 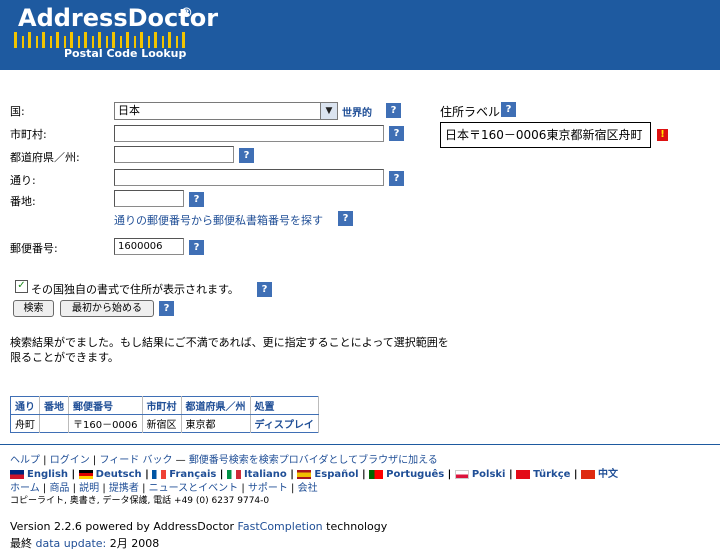 What do you see at coordinates (149, 246) in the screenshot?
I see `postal-code-input` at bounding box center [149, 246].